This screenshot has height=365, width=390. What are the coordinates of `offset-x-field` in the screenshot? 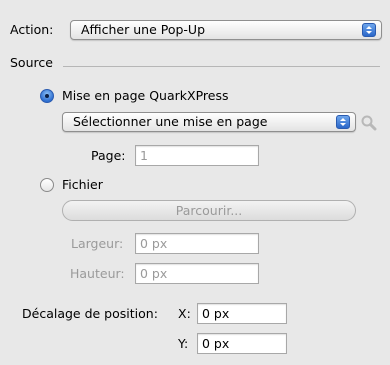 It's located at (242, 313).